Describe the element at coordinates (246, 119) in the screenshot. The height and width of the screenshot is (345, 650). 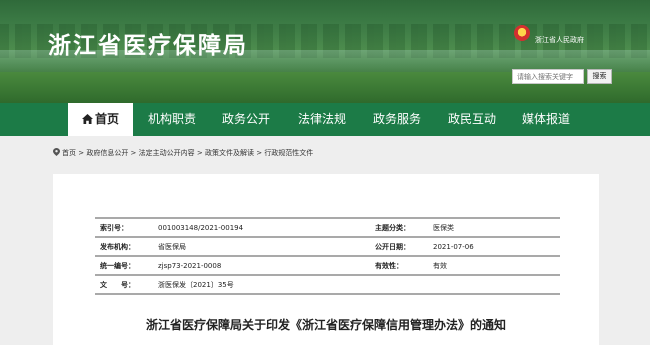
I see `nav-item-gov-affairs: 政务公开` at that location.